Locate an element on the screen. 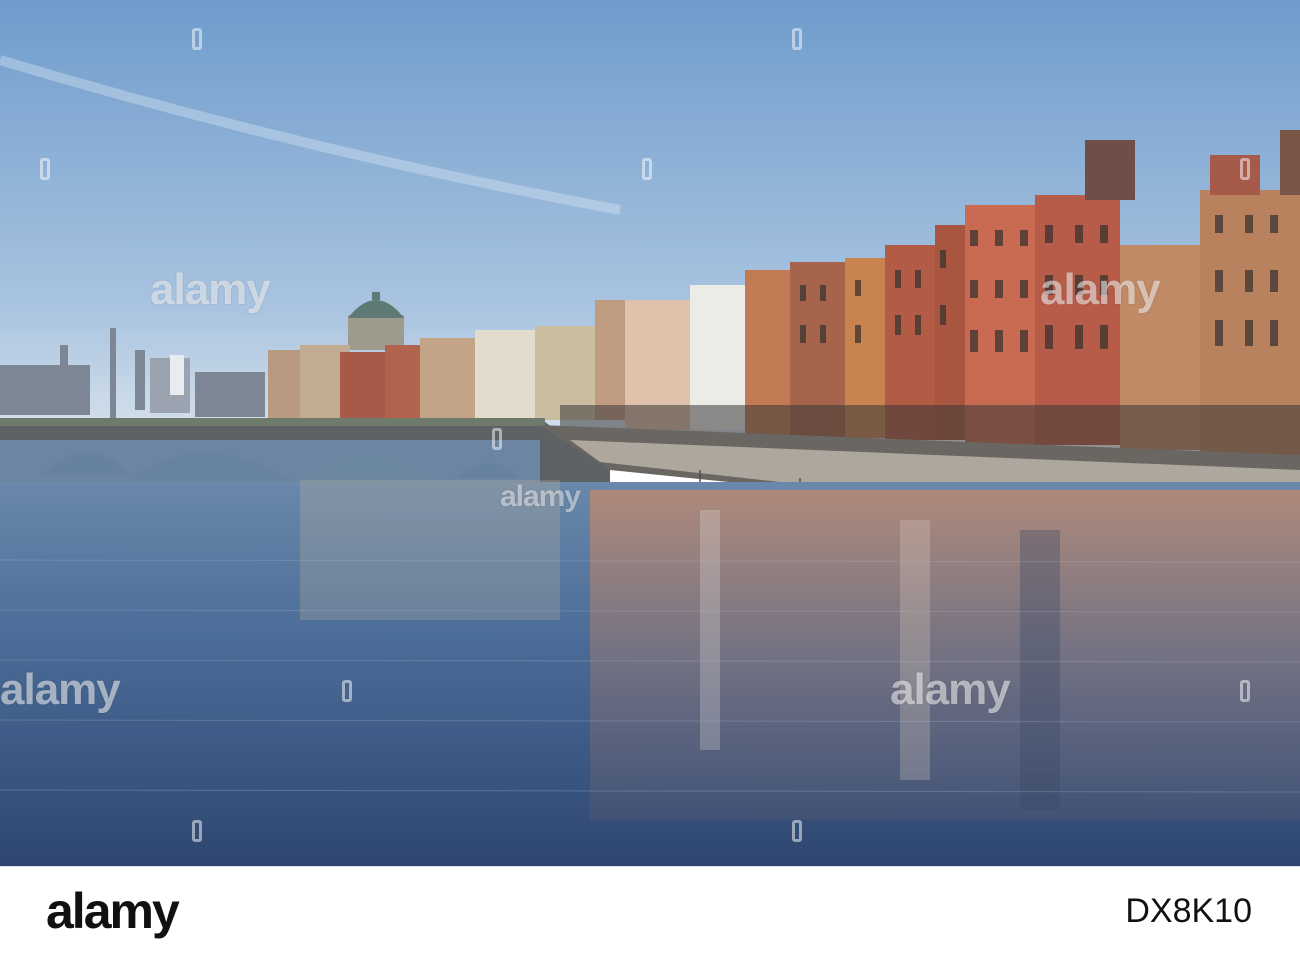  image-id: DX8K10 is located at coordinates (1188, 911).